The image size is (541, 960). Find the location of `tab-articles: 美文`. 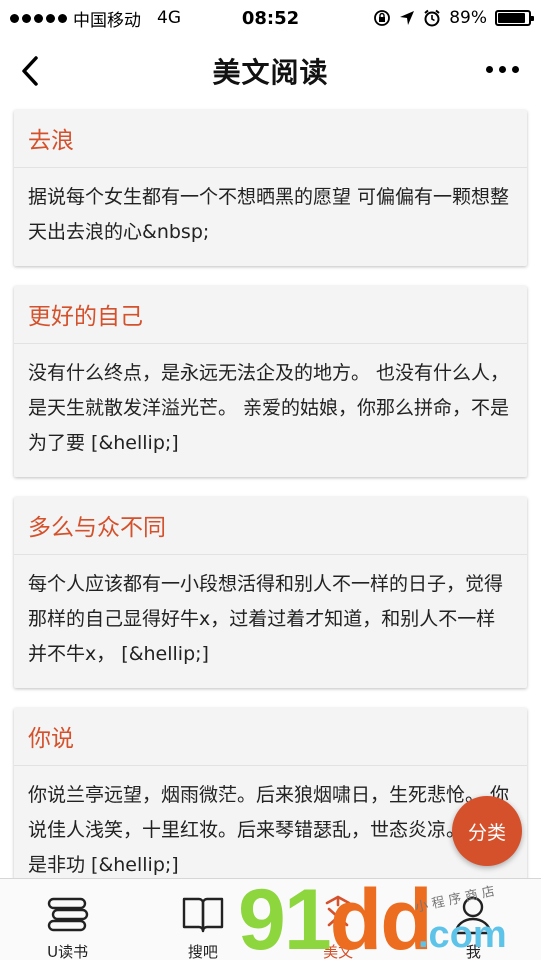

tab-articles: 美文 is located at coordinates (338, 919).